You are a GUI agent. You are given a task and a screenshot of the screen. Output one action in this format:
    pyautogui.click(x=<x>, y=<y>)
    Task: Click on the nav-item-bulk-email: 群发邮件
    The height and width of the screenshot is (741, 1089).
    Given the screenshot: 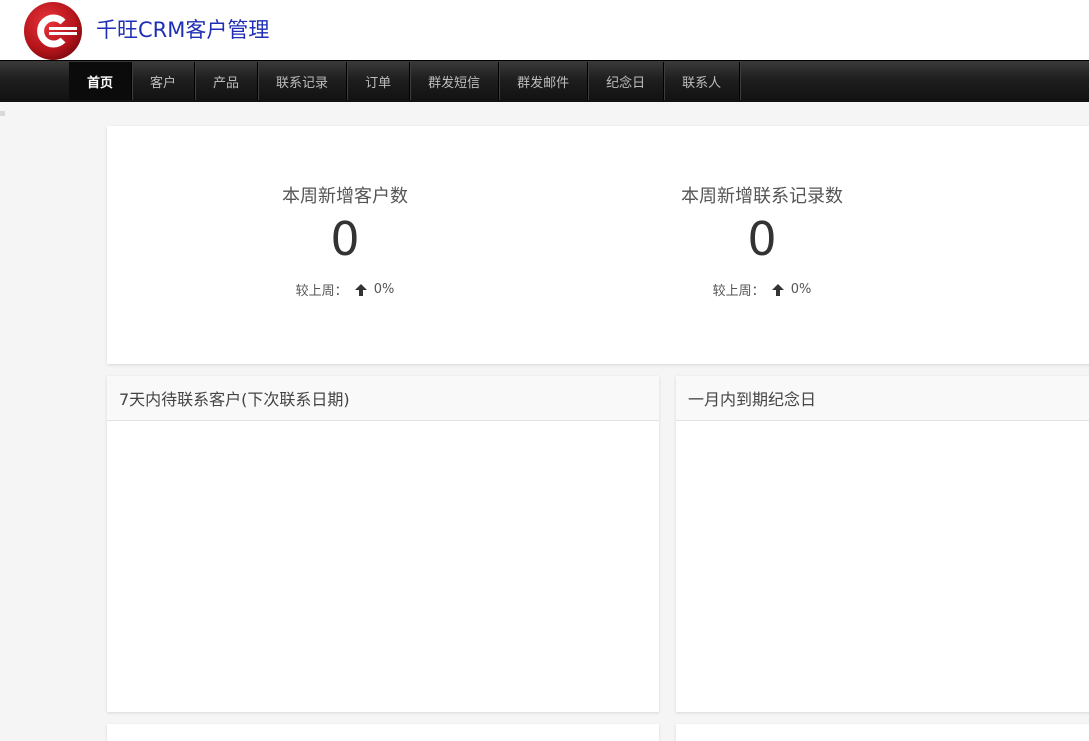 What is the action you would take?
    pyautogui.click(x=544, y=81)
    